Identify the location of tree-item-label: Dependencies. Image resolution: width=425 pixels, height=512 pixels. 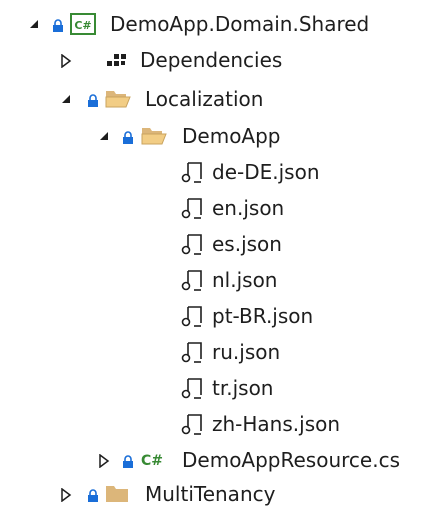
(211, 60).